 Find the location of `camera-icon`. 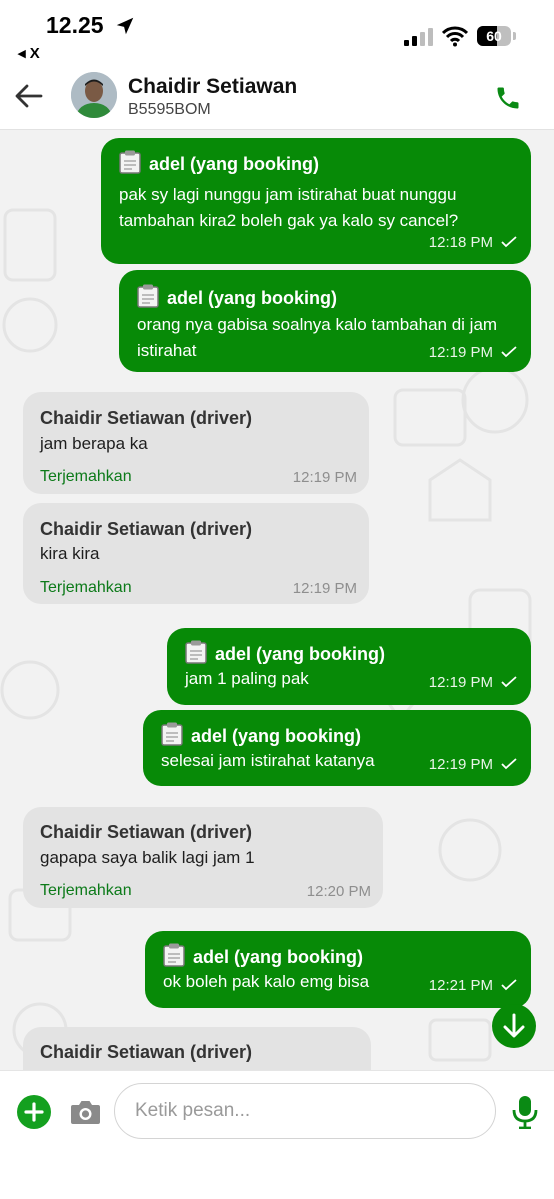

camera-icon is located at coordinates (85, 1112).